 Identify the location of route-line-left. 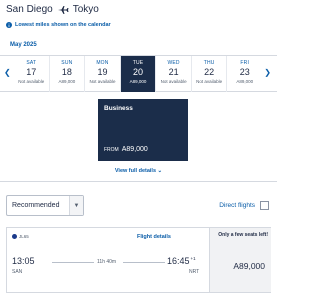
(73, 262).